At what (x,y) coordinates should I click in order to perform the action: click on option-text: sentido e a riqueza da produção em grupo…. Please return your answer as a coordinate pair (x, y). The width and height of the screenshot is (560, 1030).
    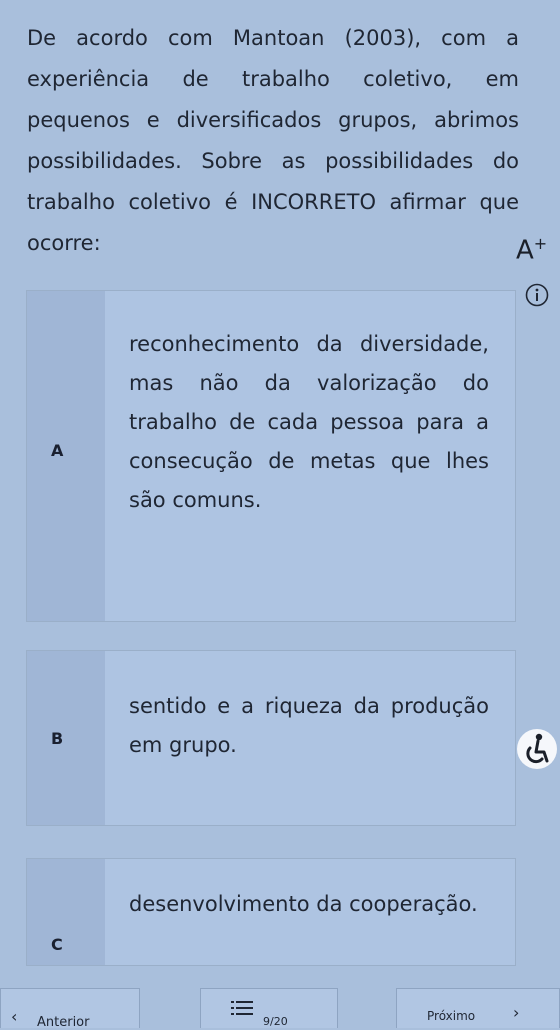
    Looking at the image, I should click on (309, 725).